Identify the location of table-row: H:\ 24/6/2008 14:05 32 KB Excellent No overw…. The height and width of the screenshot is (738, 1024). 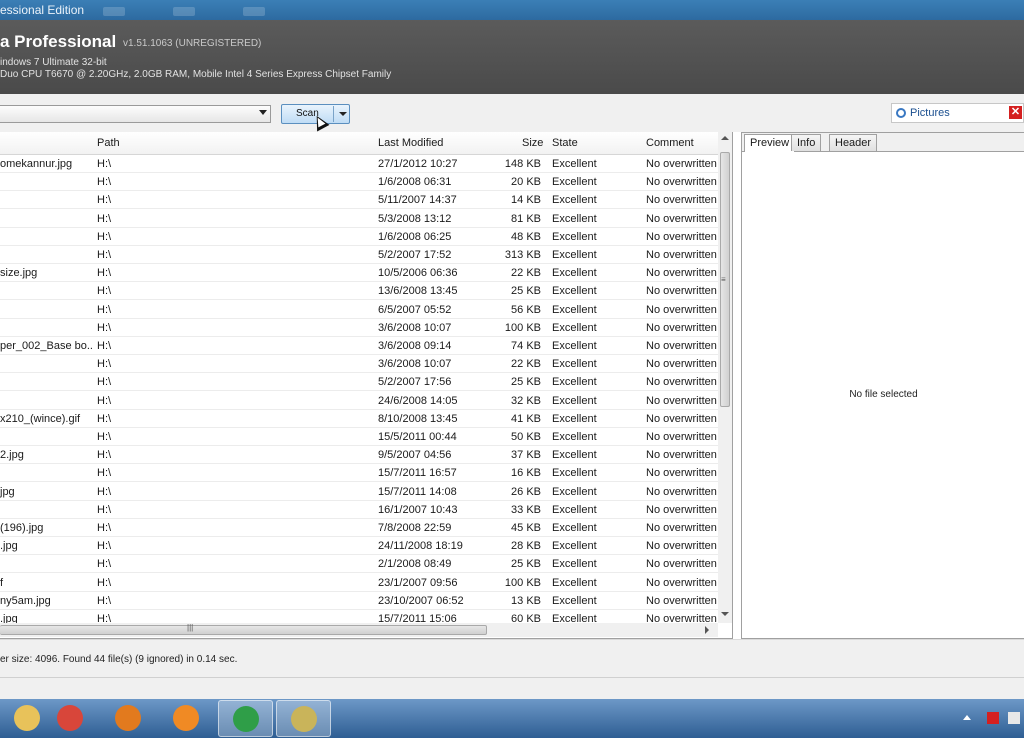
(359, 401).